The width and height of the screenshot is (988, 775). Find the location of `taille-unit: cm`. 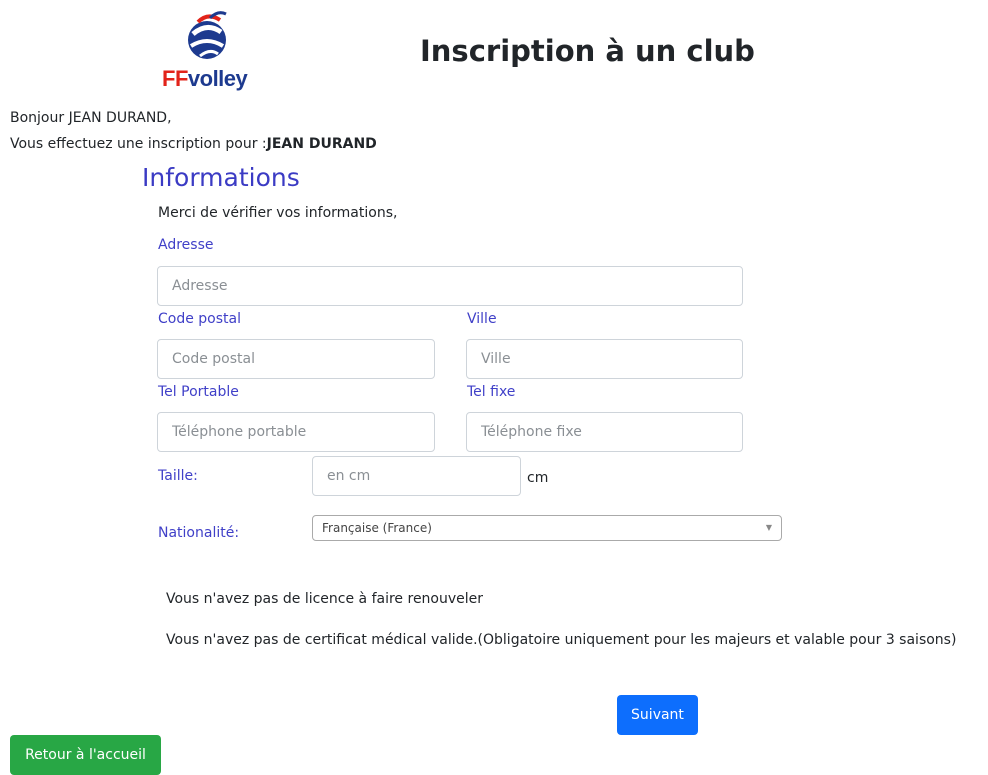

taille-unit: cm is located at coordinates (538, 478).